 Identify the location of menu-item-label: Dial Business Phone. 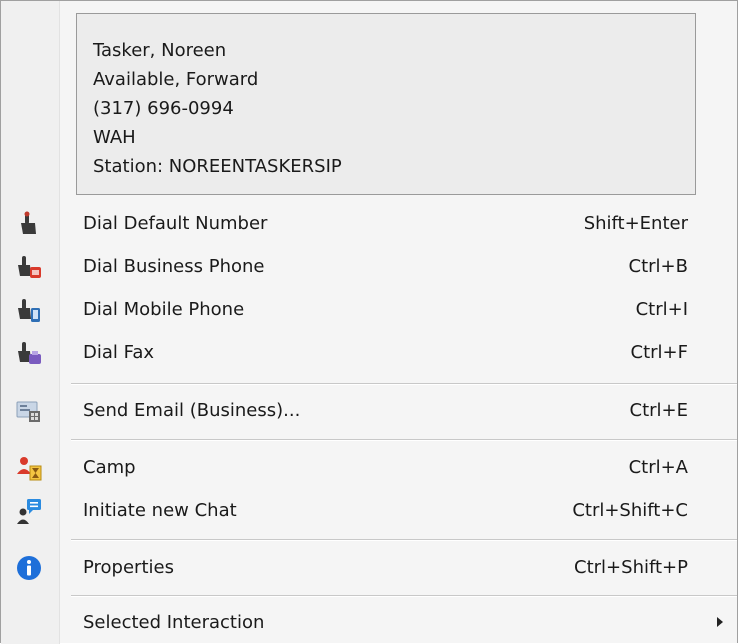
(174, 266).